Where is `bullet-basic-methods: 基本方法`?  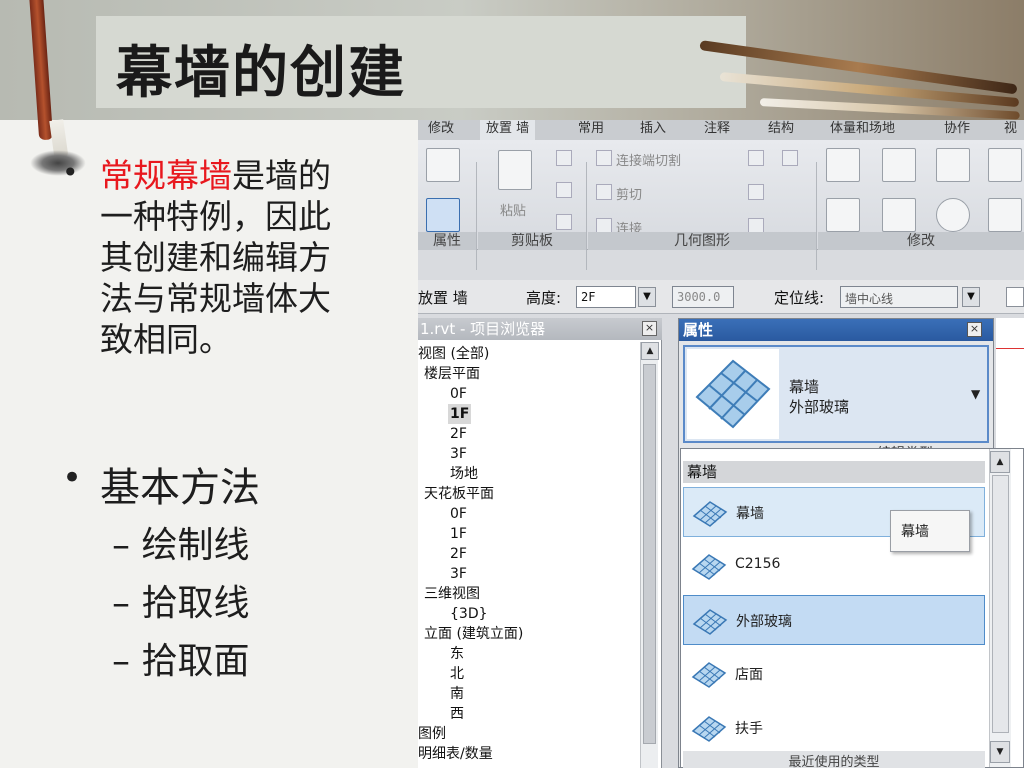
bullet-basic-methods: 基本方法 is located at coordinates (180, 488).